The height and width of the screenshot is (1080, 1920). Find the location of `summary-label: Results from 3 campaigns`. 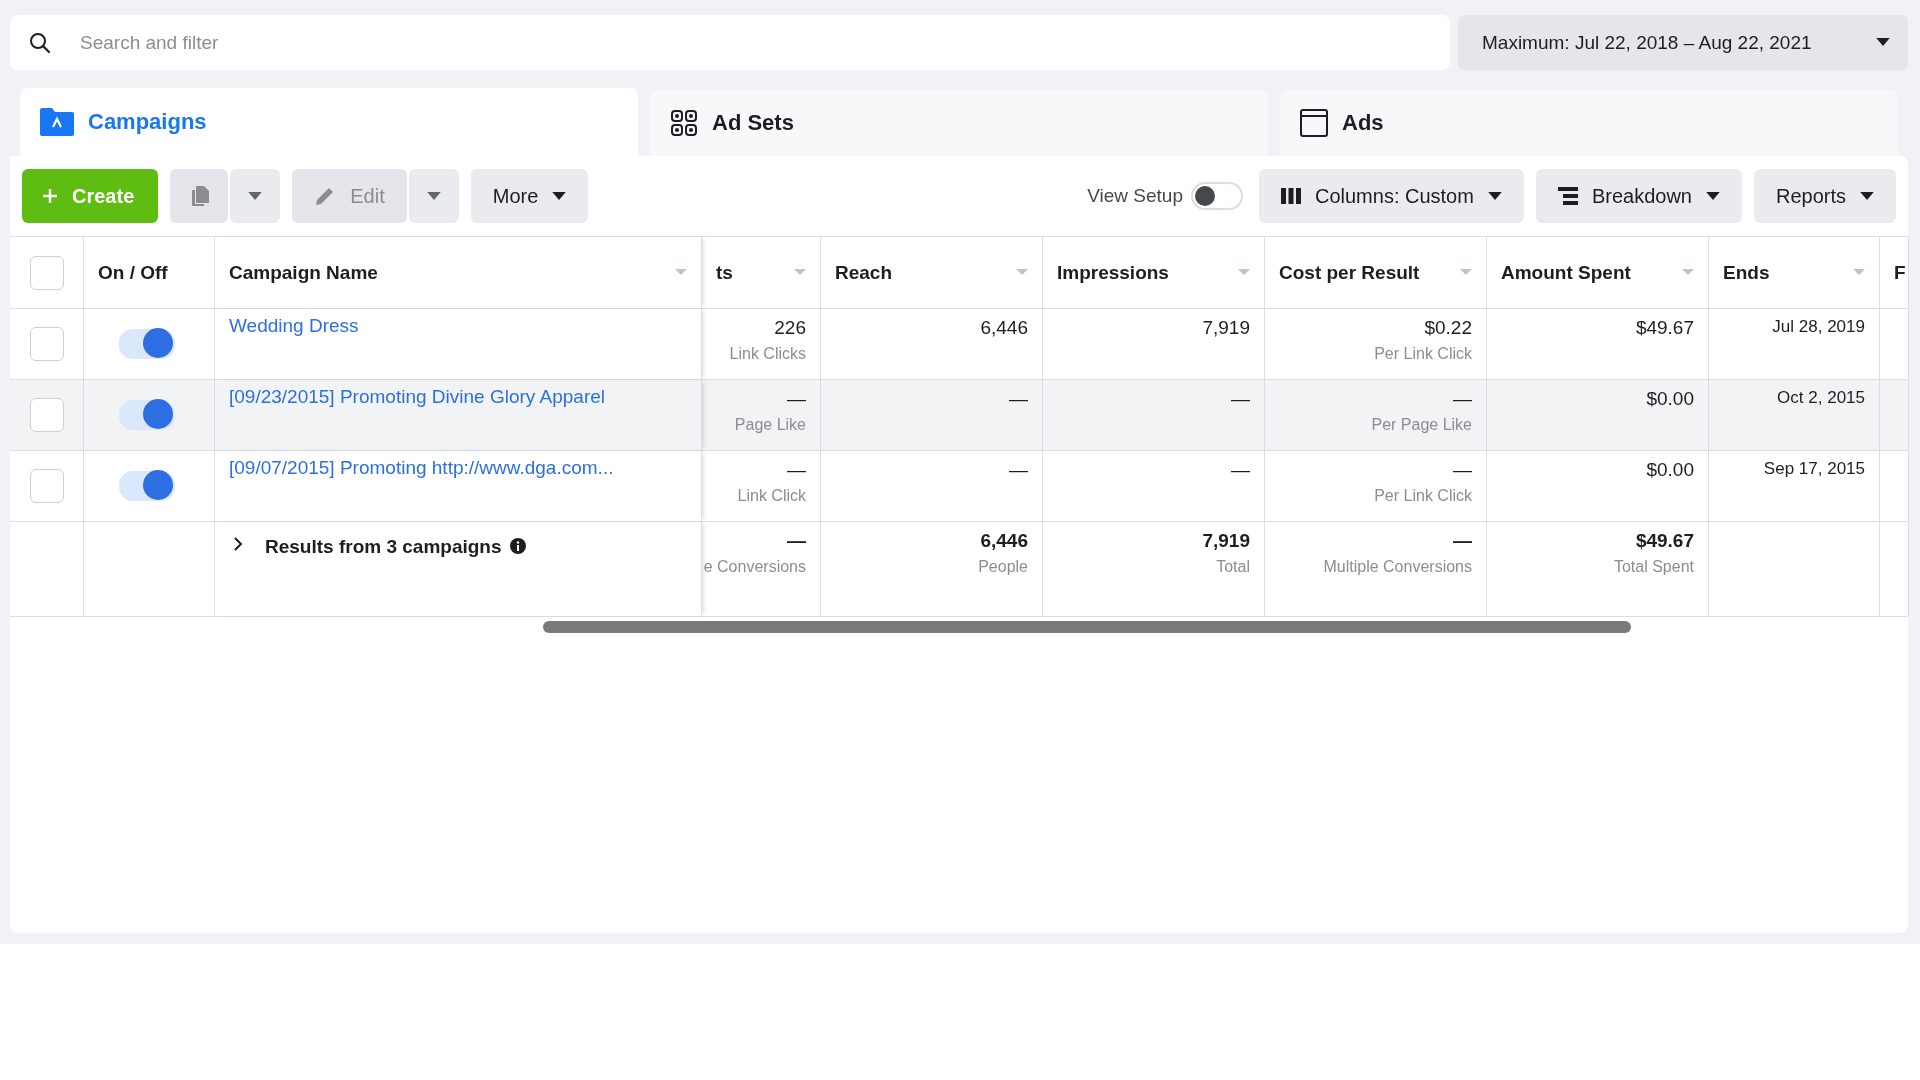

summary-label: Results from 3 campaigns is located at coordinates (383, 547).